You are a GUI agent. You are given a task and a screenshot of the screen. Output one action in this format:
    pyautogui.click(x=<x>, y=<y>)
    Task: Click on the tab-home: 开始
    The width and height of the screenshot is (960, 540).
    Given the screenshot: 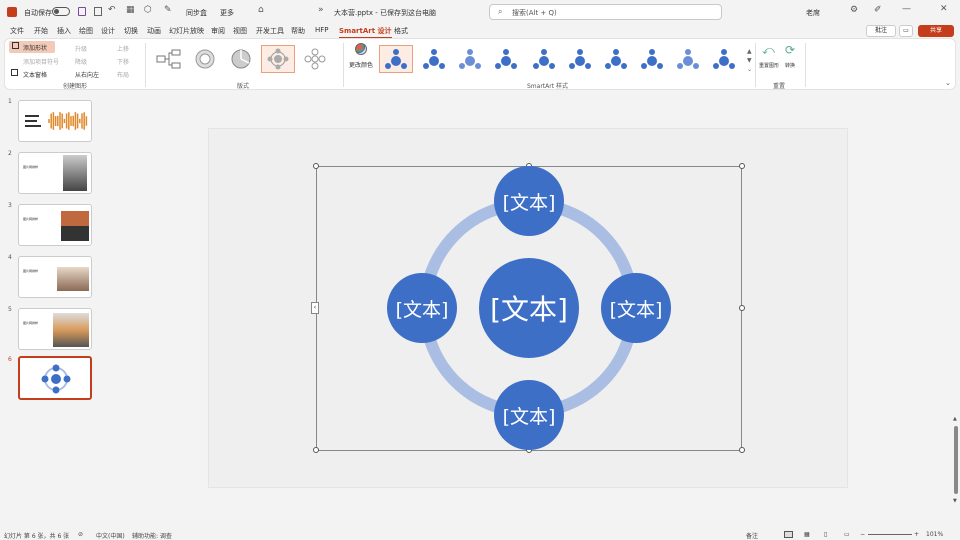 What is the action you would take?
    pyautogui.click(x=41, y=31)
    